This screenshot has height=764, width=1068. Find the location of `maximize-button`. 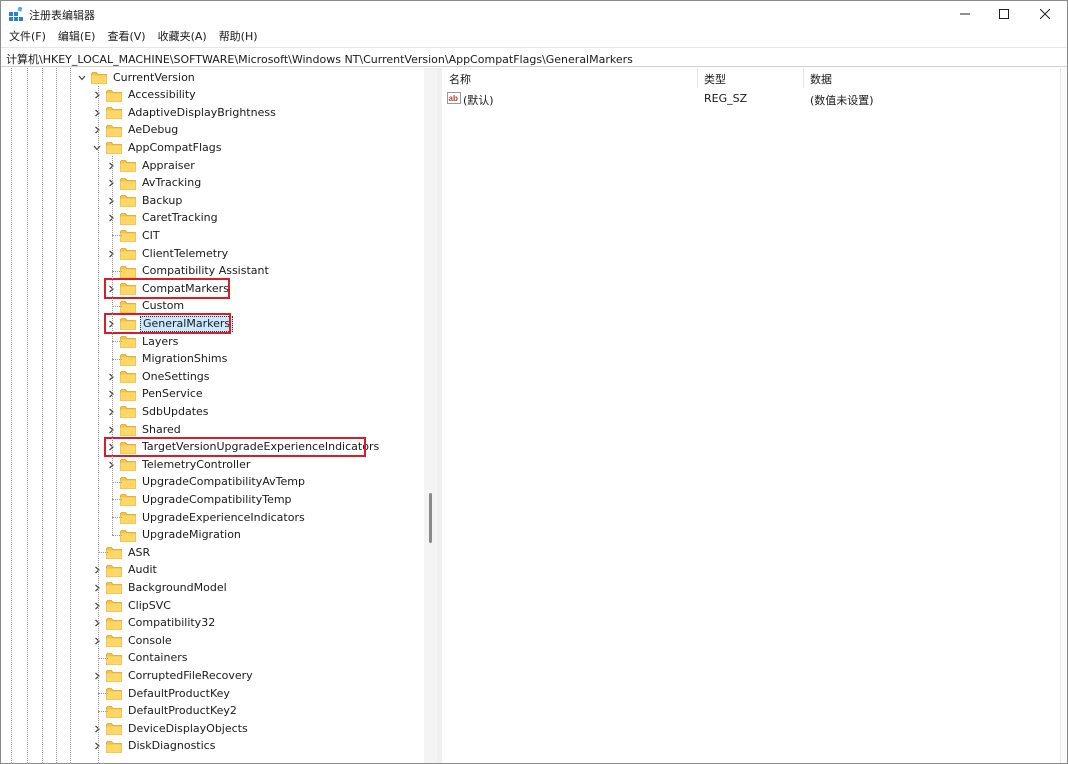

maximize-button is located at coordinates (1004, 14).